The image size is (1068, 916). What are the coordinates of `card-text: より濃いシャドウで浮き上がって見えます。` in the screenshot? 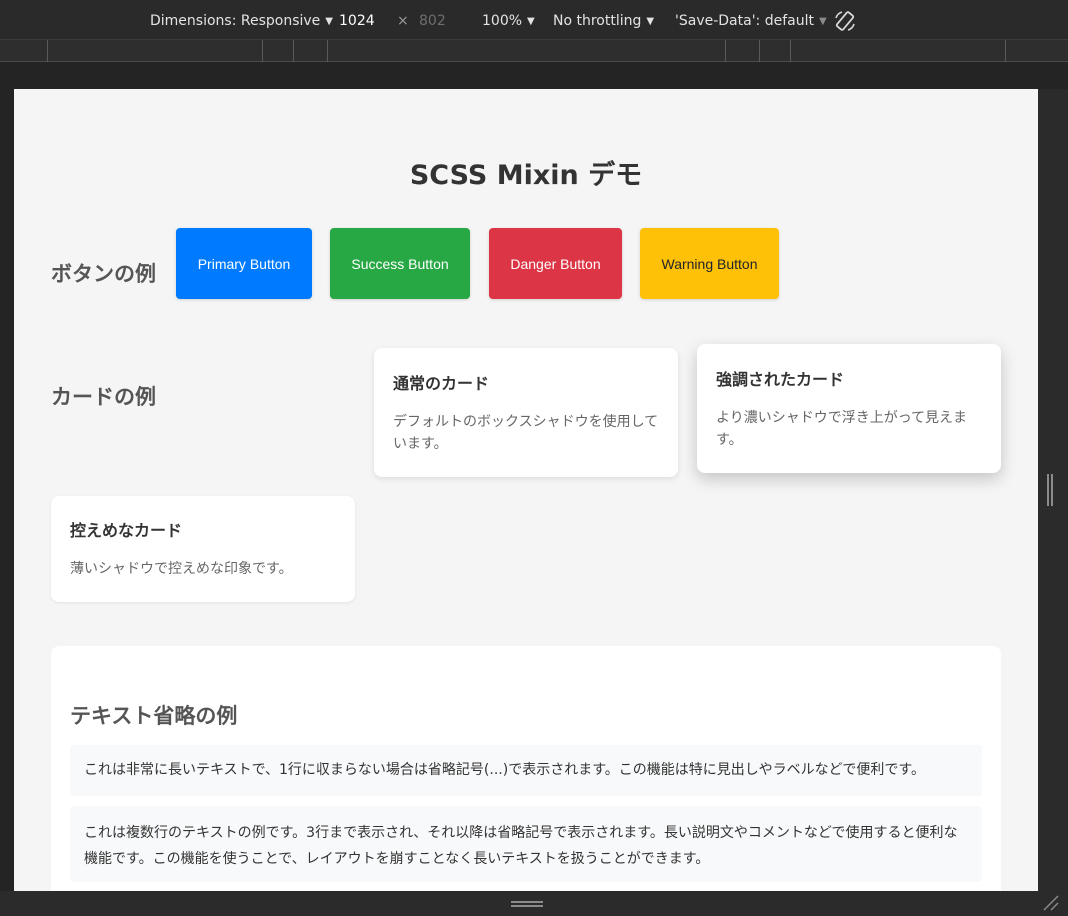 It's located at (842, 429).